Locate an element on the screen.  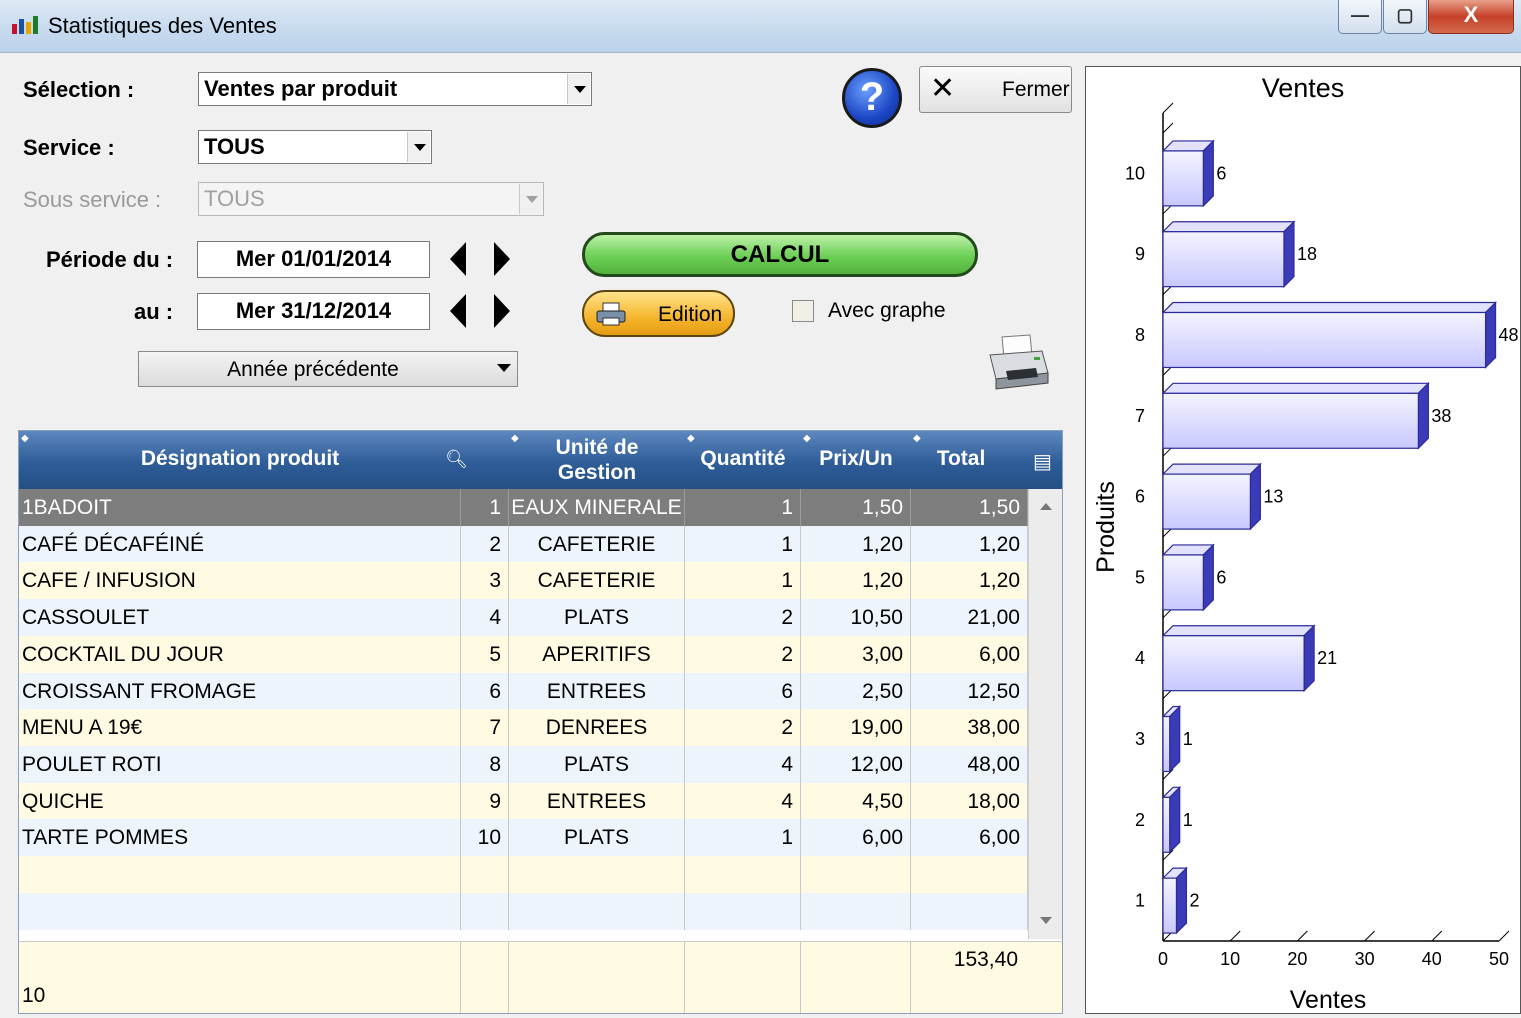
help-button: ? is located at coordinates (872, 98).